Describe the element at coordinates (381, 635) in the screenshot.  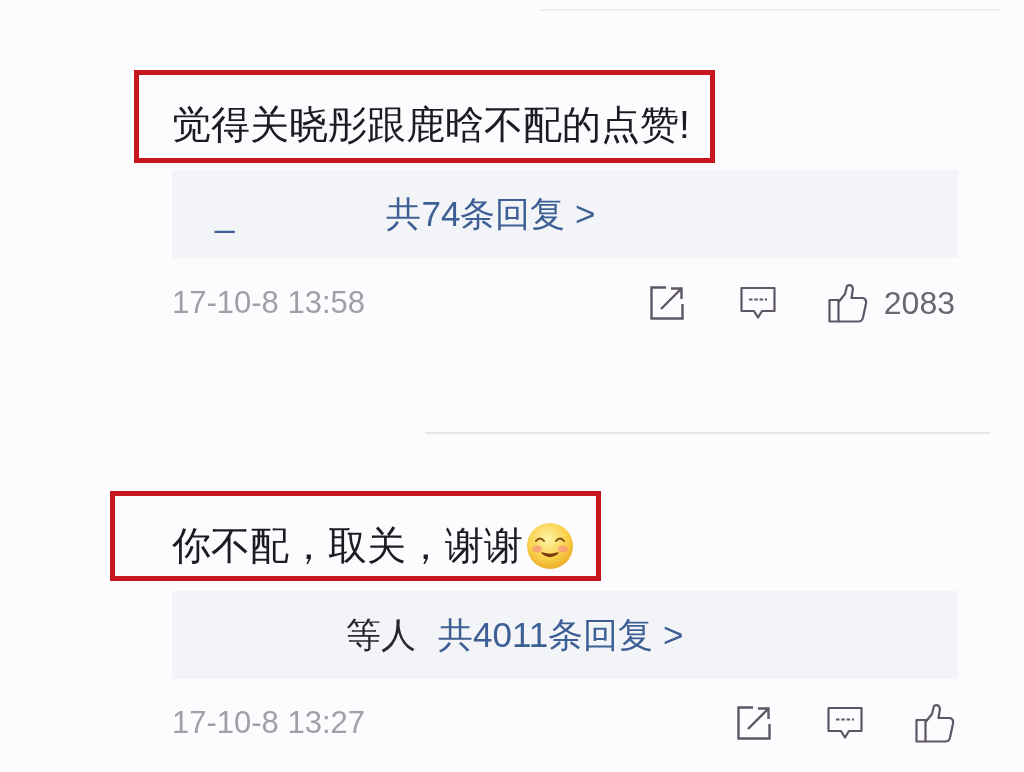
I see `reply-users-suffix: 等人` at that location.